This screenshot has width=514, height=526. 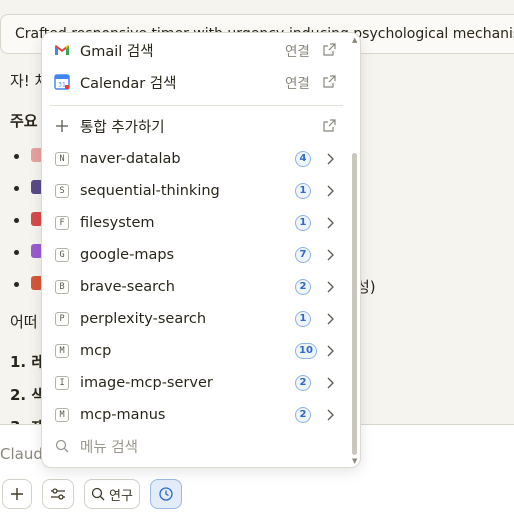 I want to click on server-letter-icon: F, so click(x=62, y=223).